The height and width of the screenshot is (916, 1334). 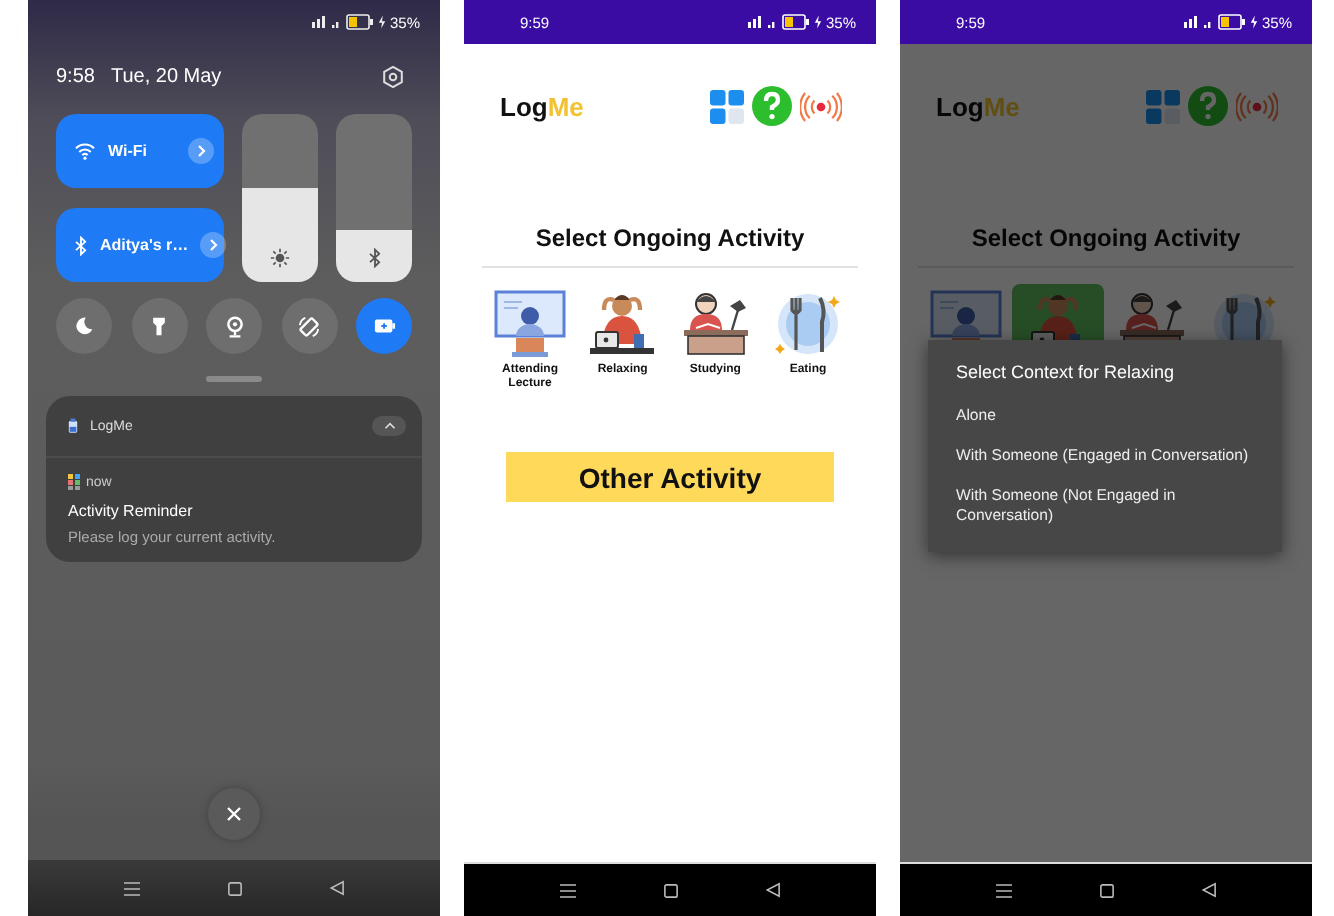 What do you see at coordinates (1066, 372) in the screenshot?
I see `dialog-title: Select Context for Relaxing` at bounding box center [1066, 372].